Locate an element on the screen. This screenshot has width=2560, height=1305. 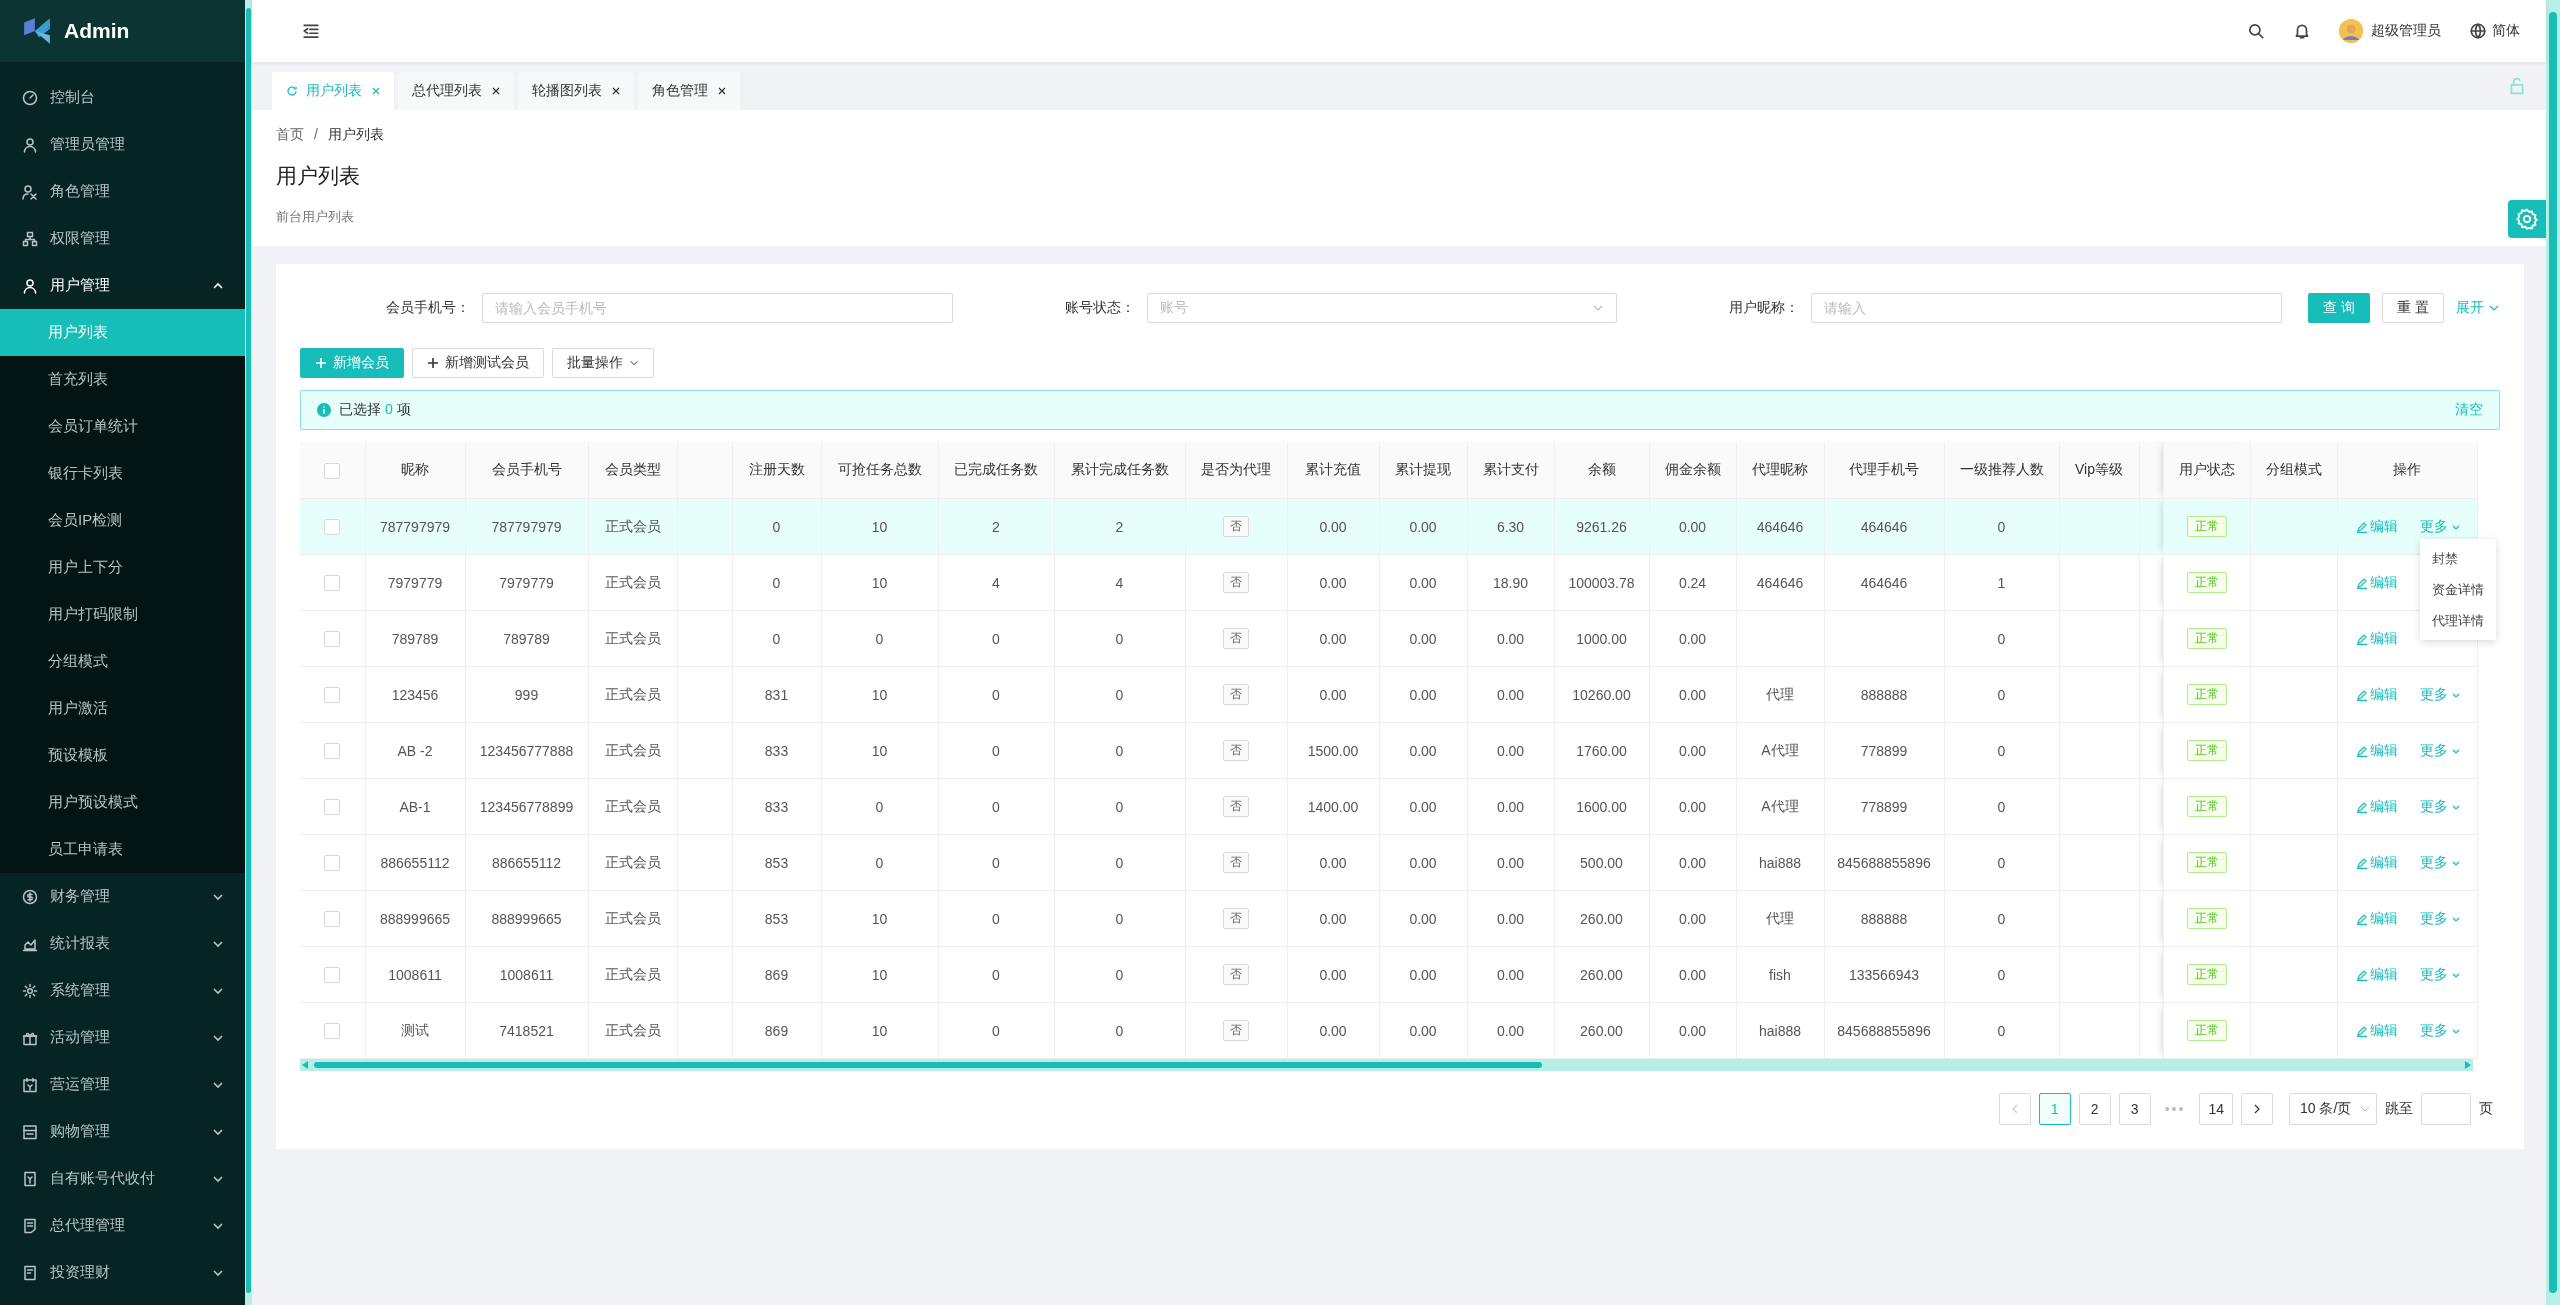
table-cell: AB-1 is located at coordinates (415, 806).